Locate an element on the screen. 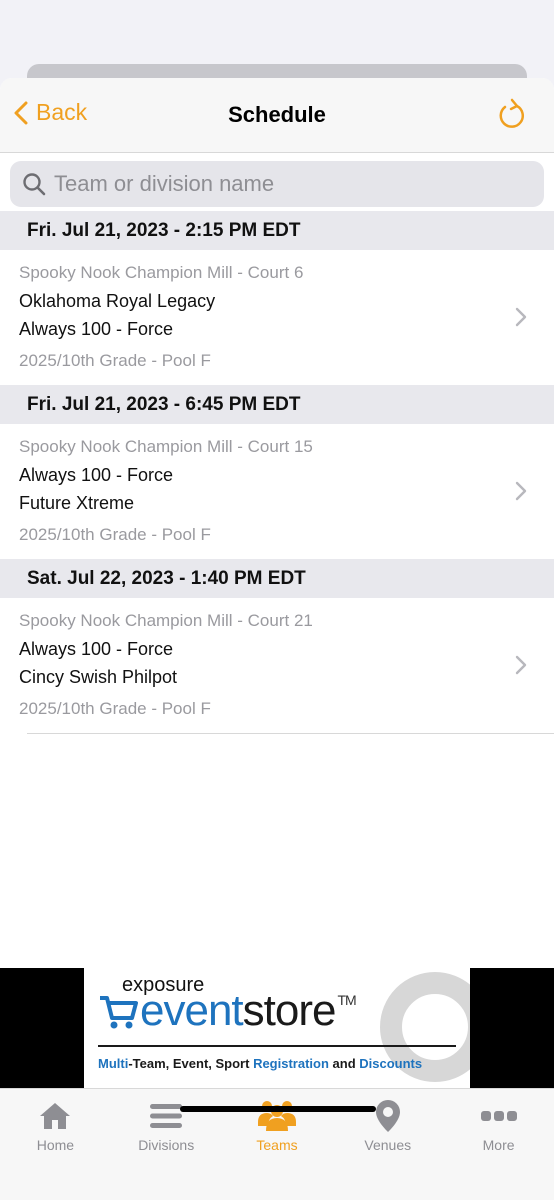 The image size is (554, 1200). ad-divider is located at coordinates (277, 1046).